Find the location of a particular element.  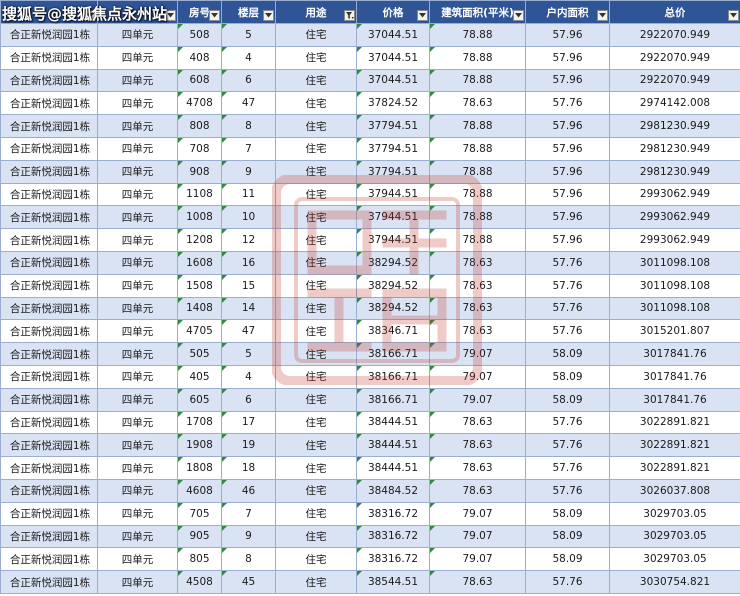

column-header-usage: 用途 is located at coordinates (316, 12).